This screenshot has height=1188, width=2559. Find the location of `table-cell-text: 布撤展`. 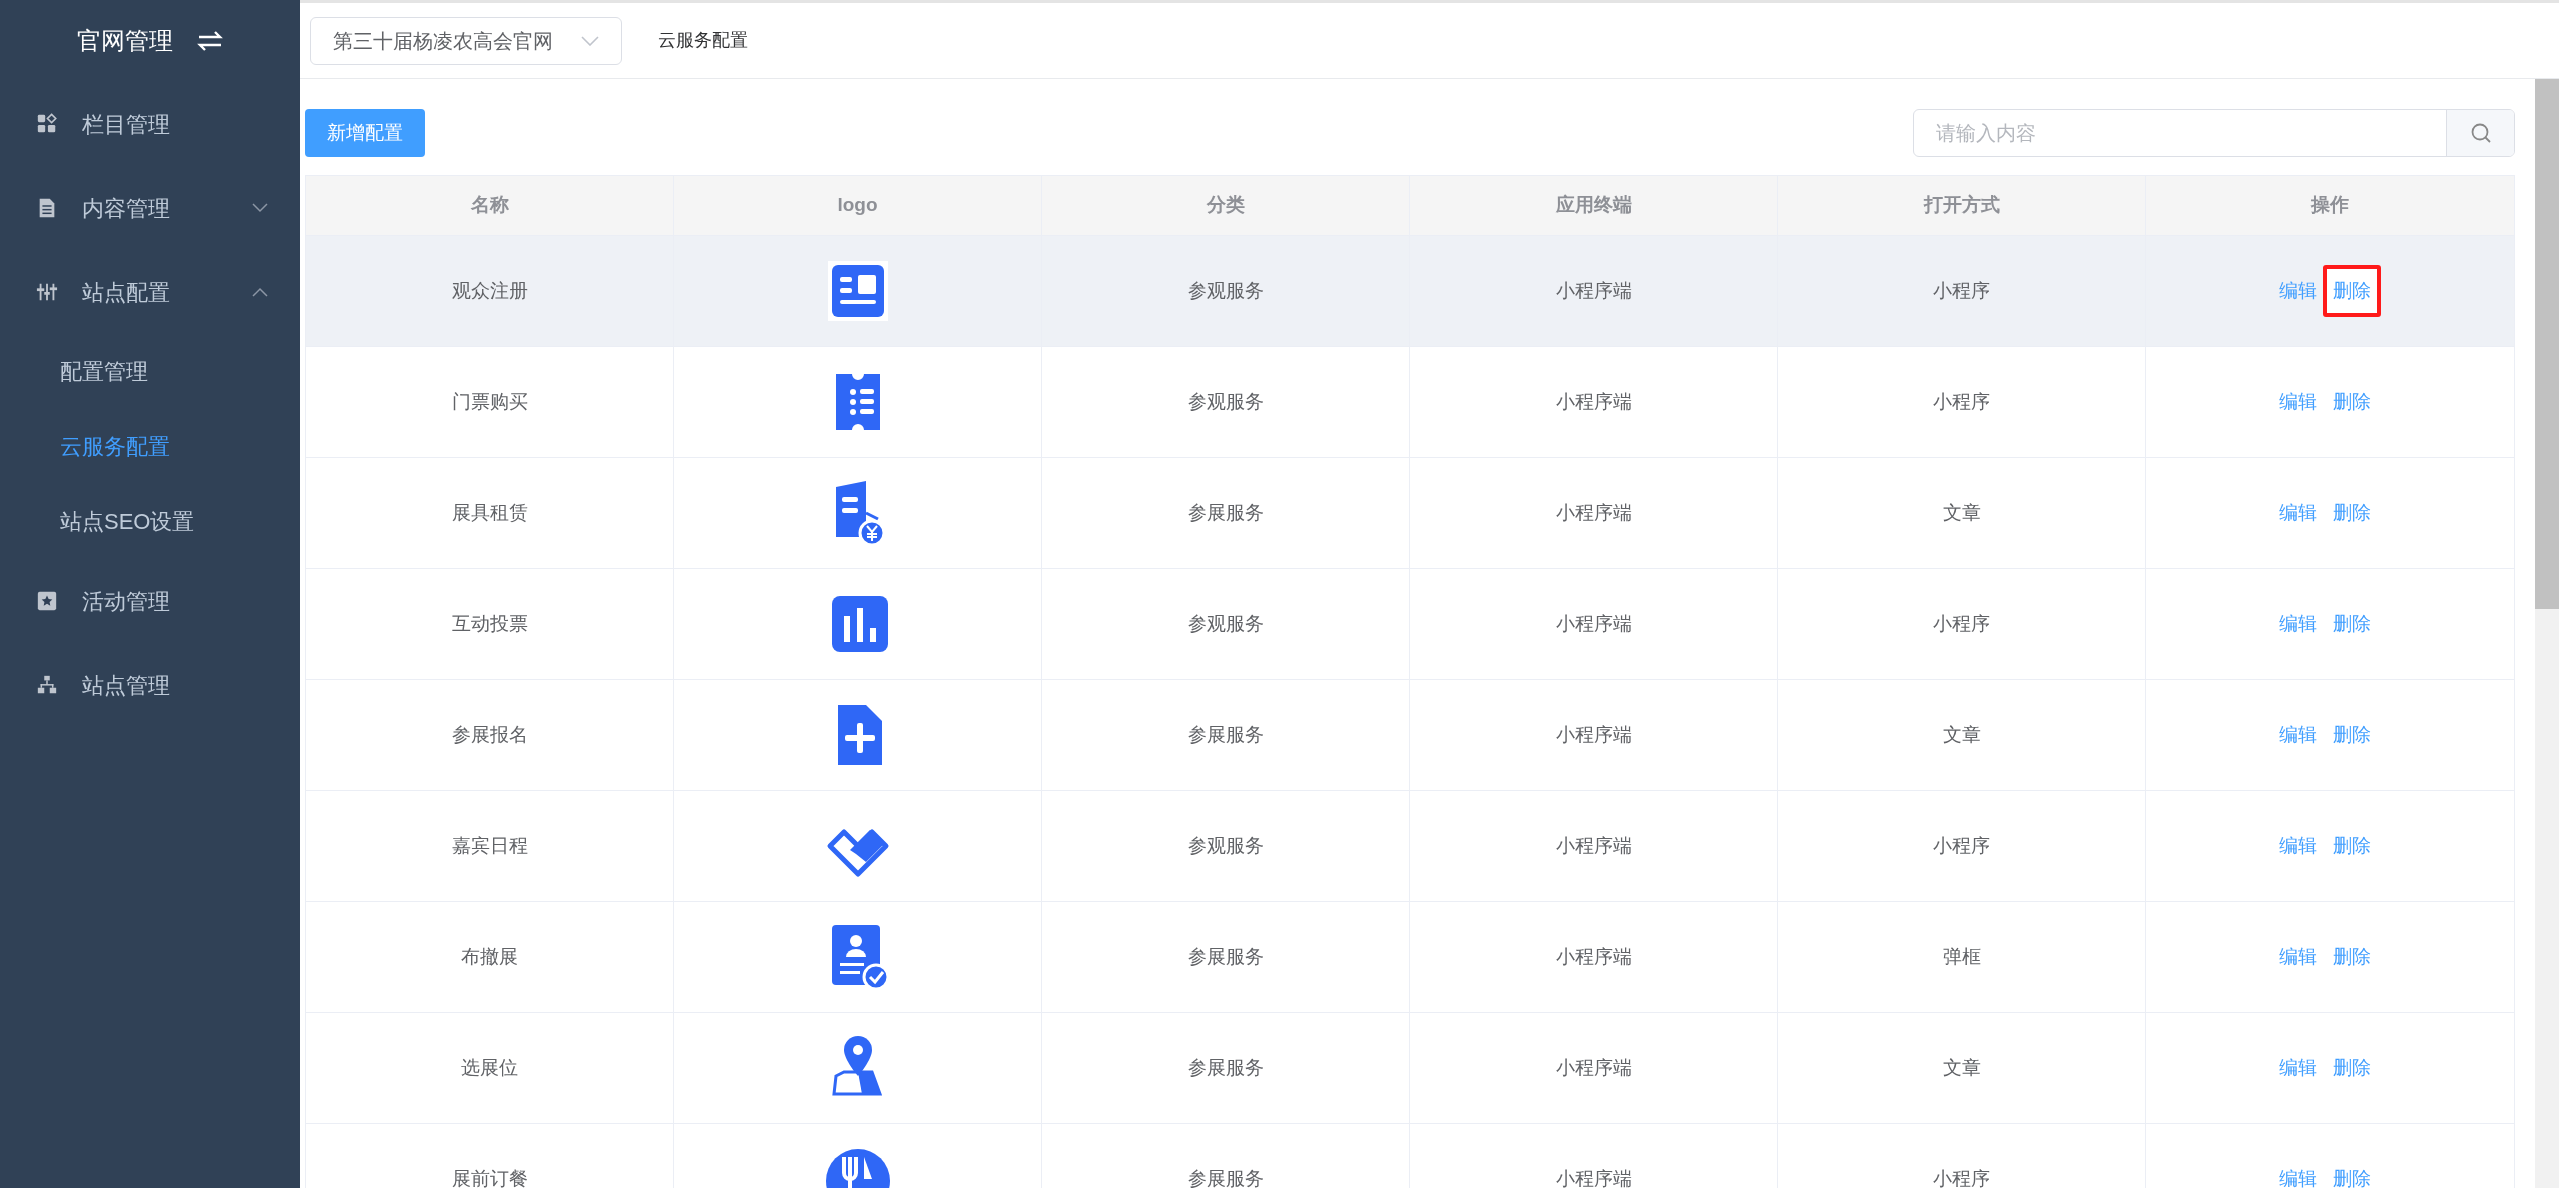

table-cell-text: 布撤展 is located at coordinates (489, 956).